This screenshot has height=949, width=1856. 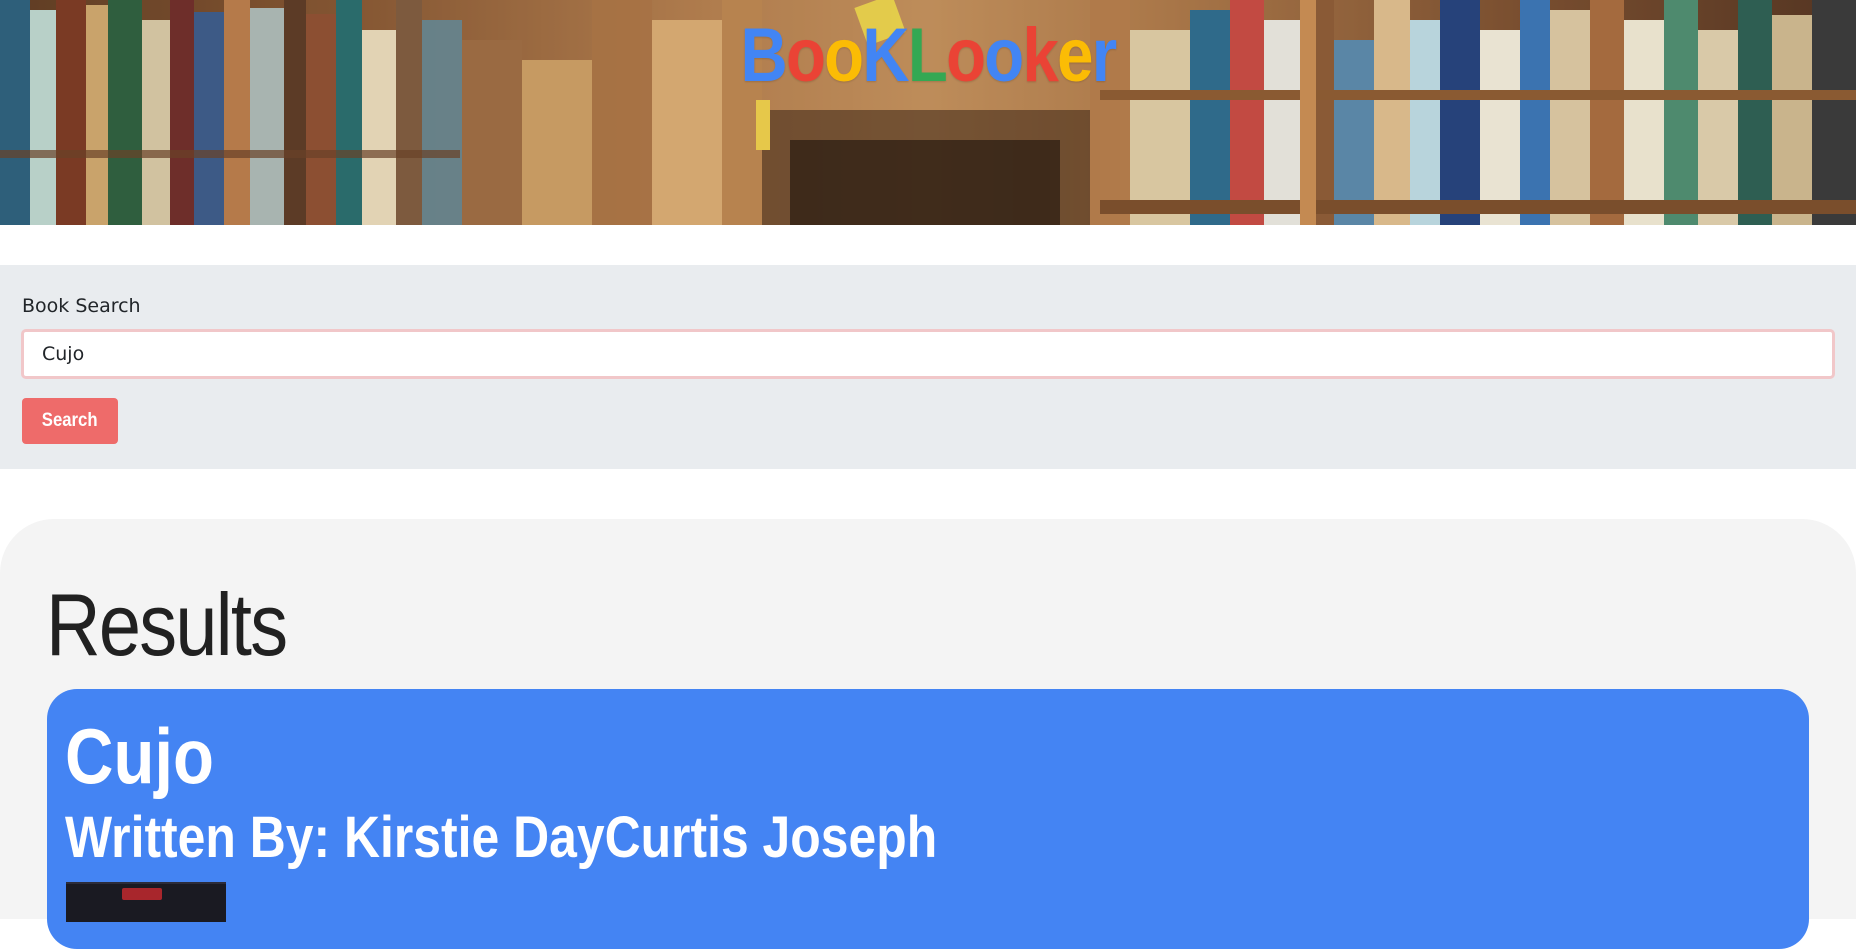 I want to click on logo-letter: e, so click(x=1075, y=55).